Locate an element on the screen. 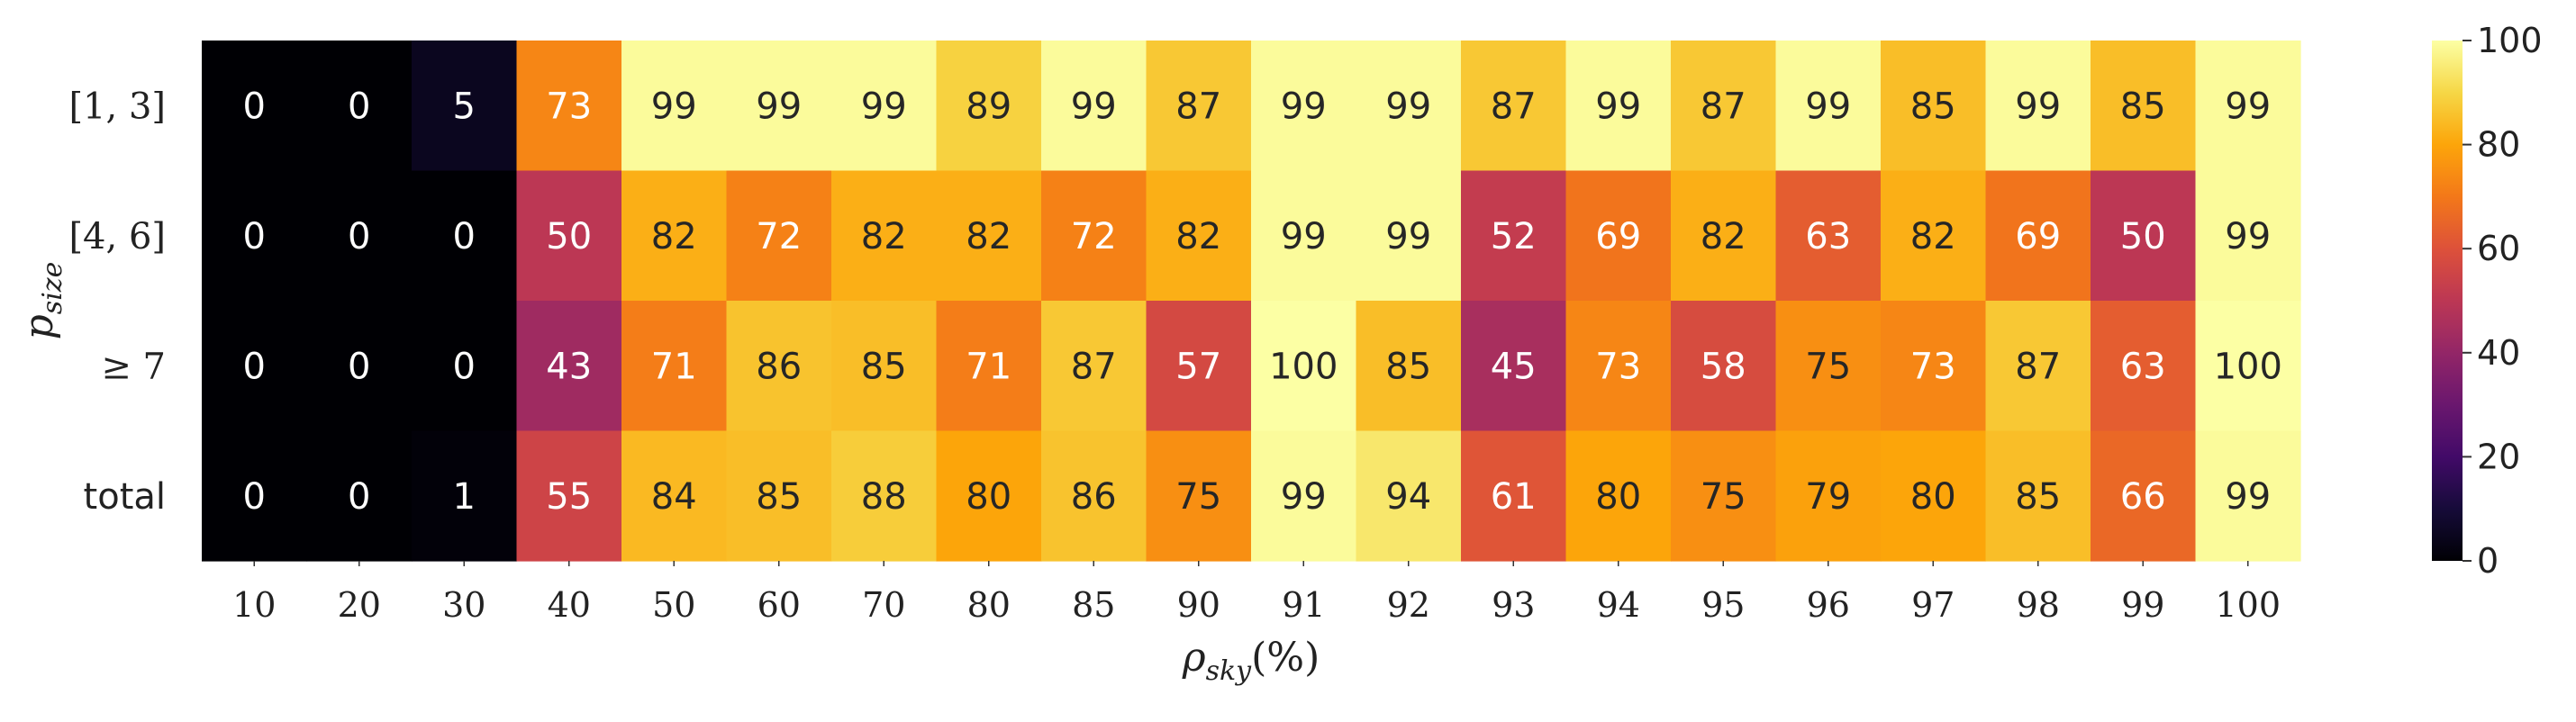 This screenshot has width=2576, height=722. cell-value-label: 58 is located at coordinates (1723, 367).